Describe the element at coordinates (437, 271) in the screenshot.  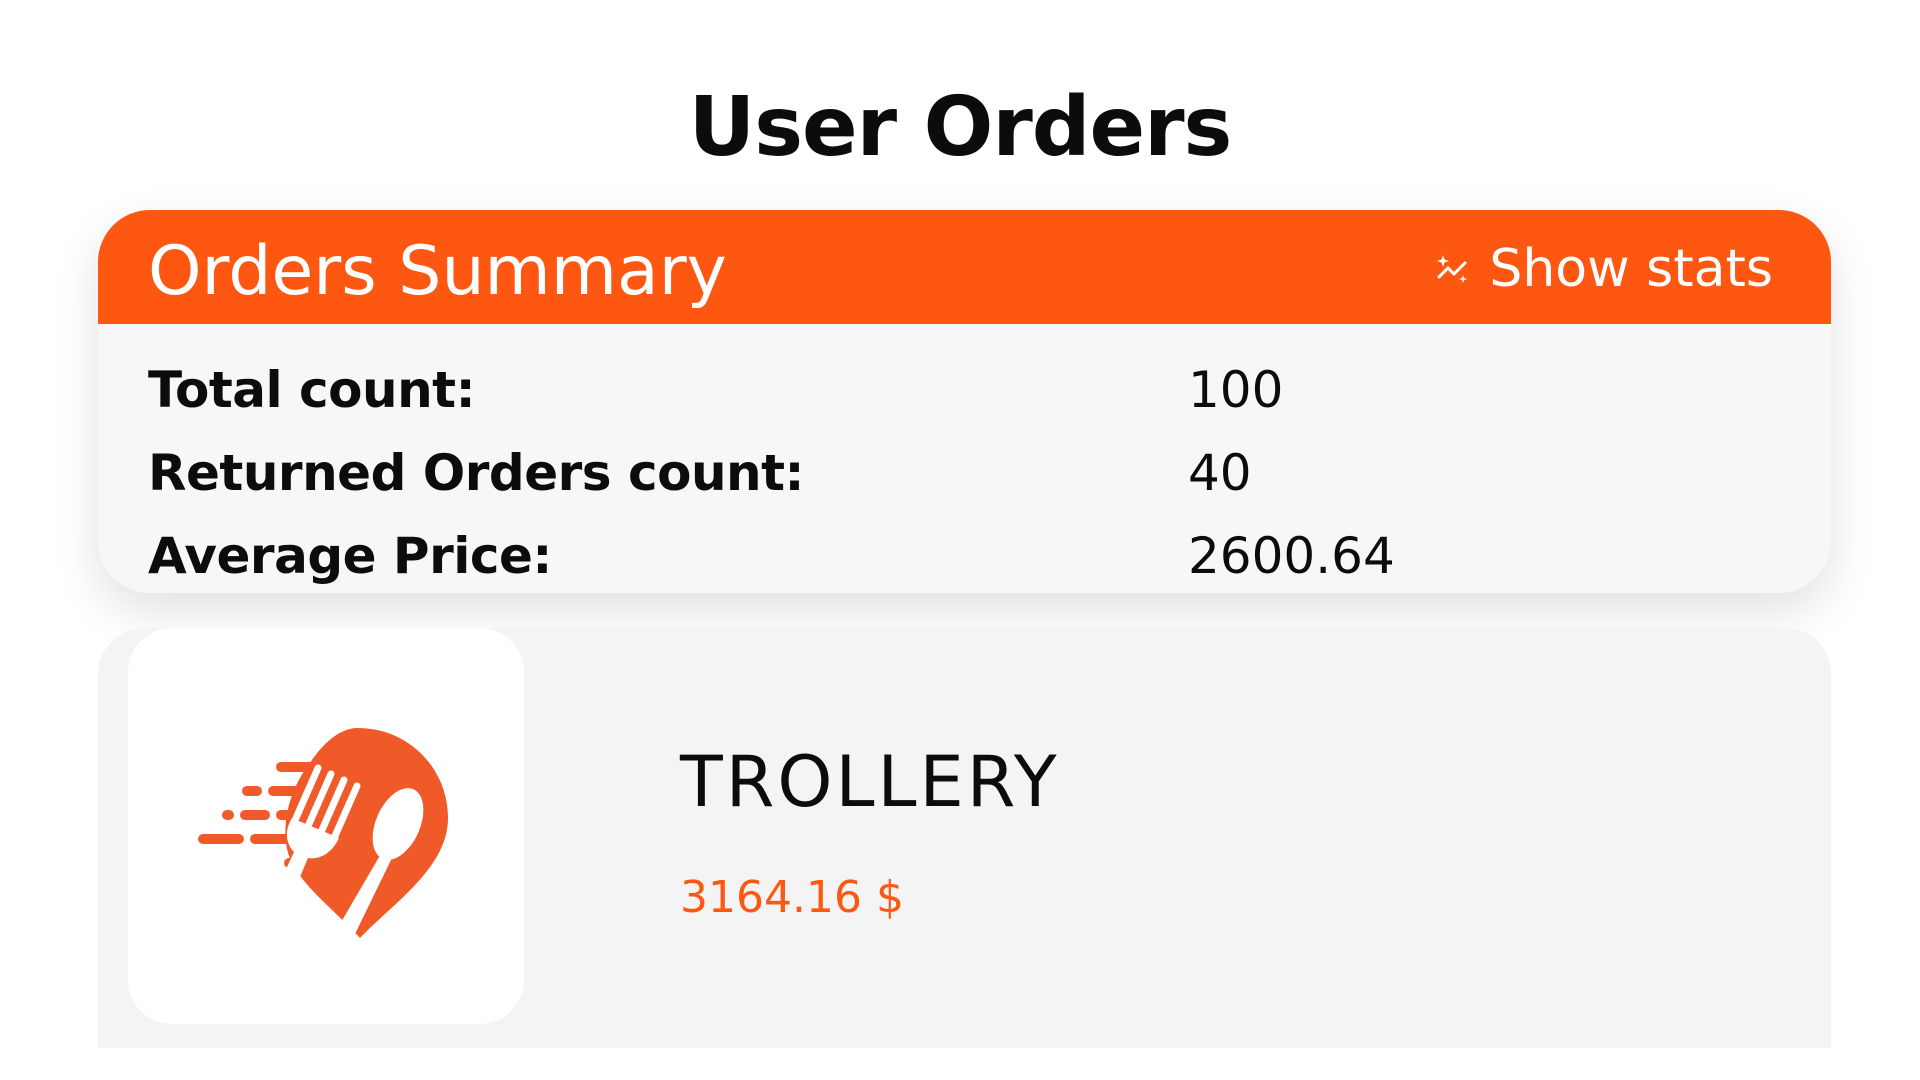
I see `orders-summary-title: Orders Summary` at that location.